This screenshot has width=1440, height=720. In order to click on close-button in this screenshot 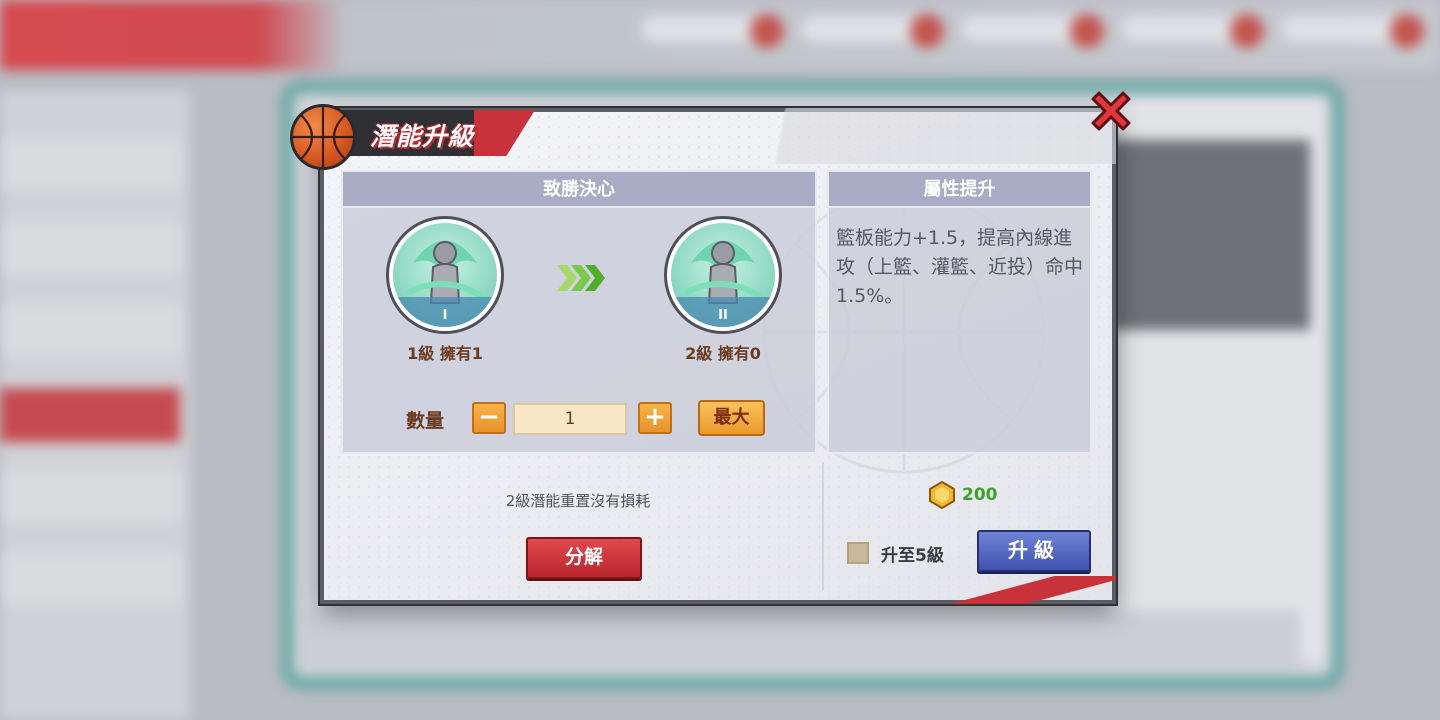, I will do `click(1111, 111)`.